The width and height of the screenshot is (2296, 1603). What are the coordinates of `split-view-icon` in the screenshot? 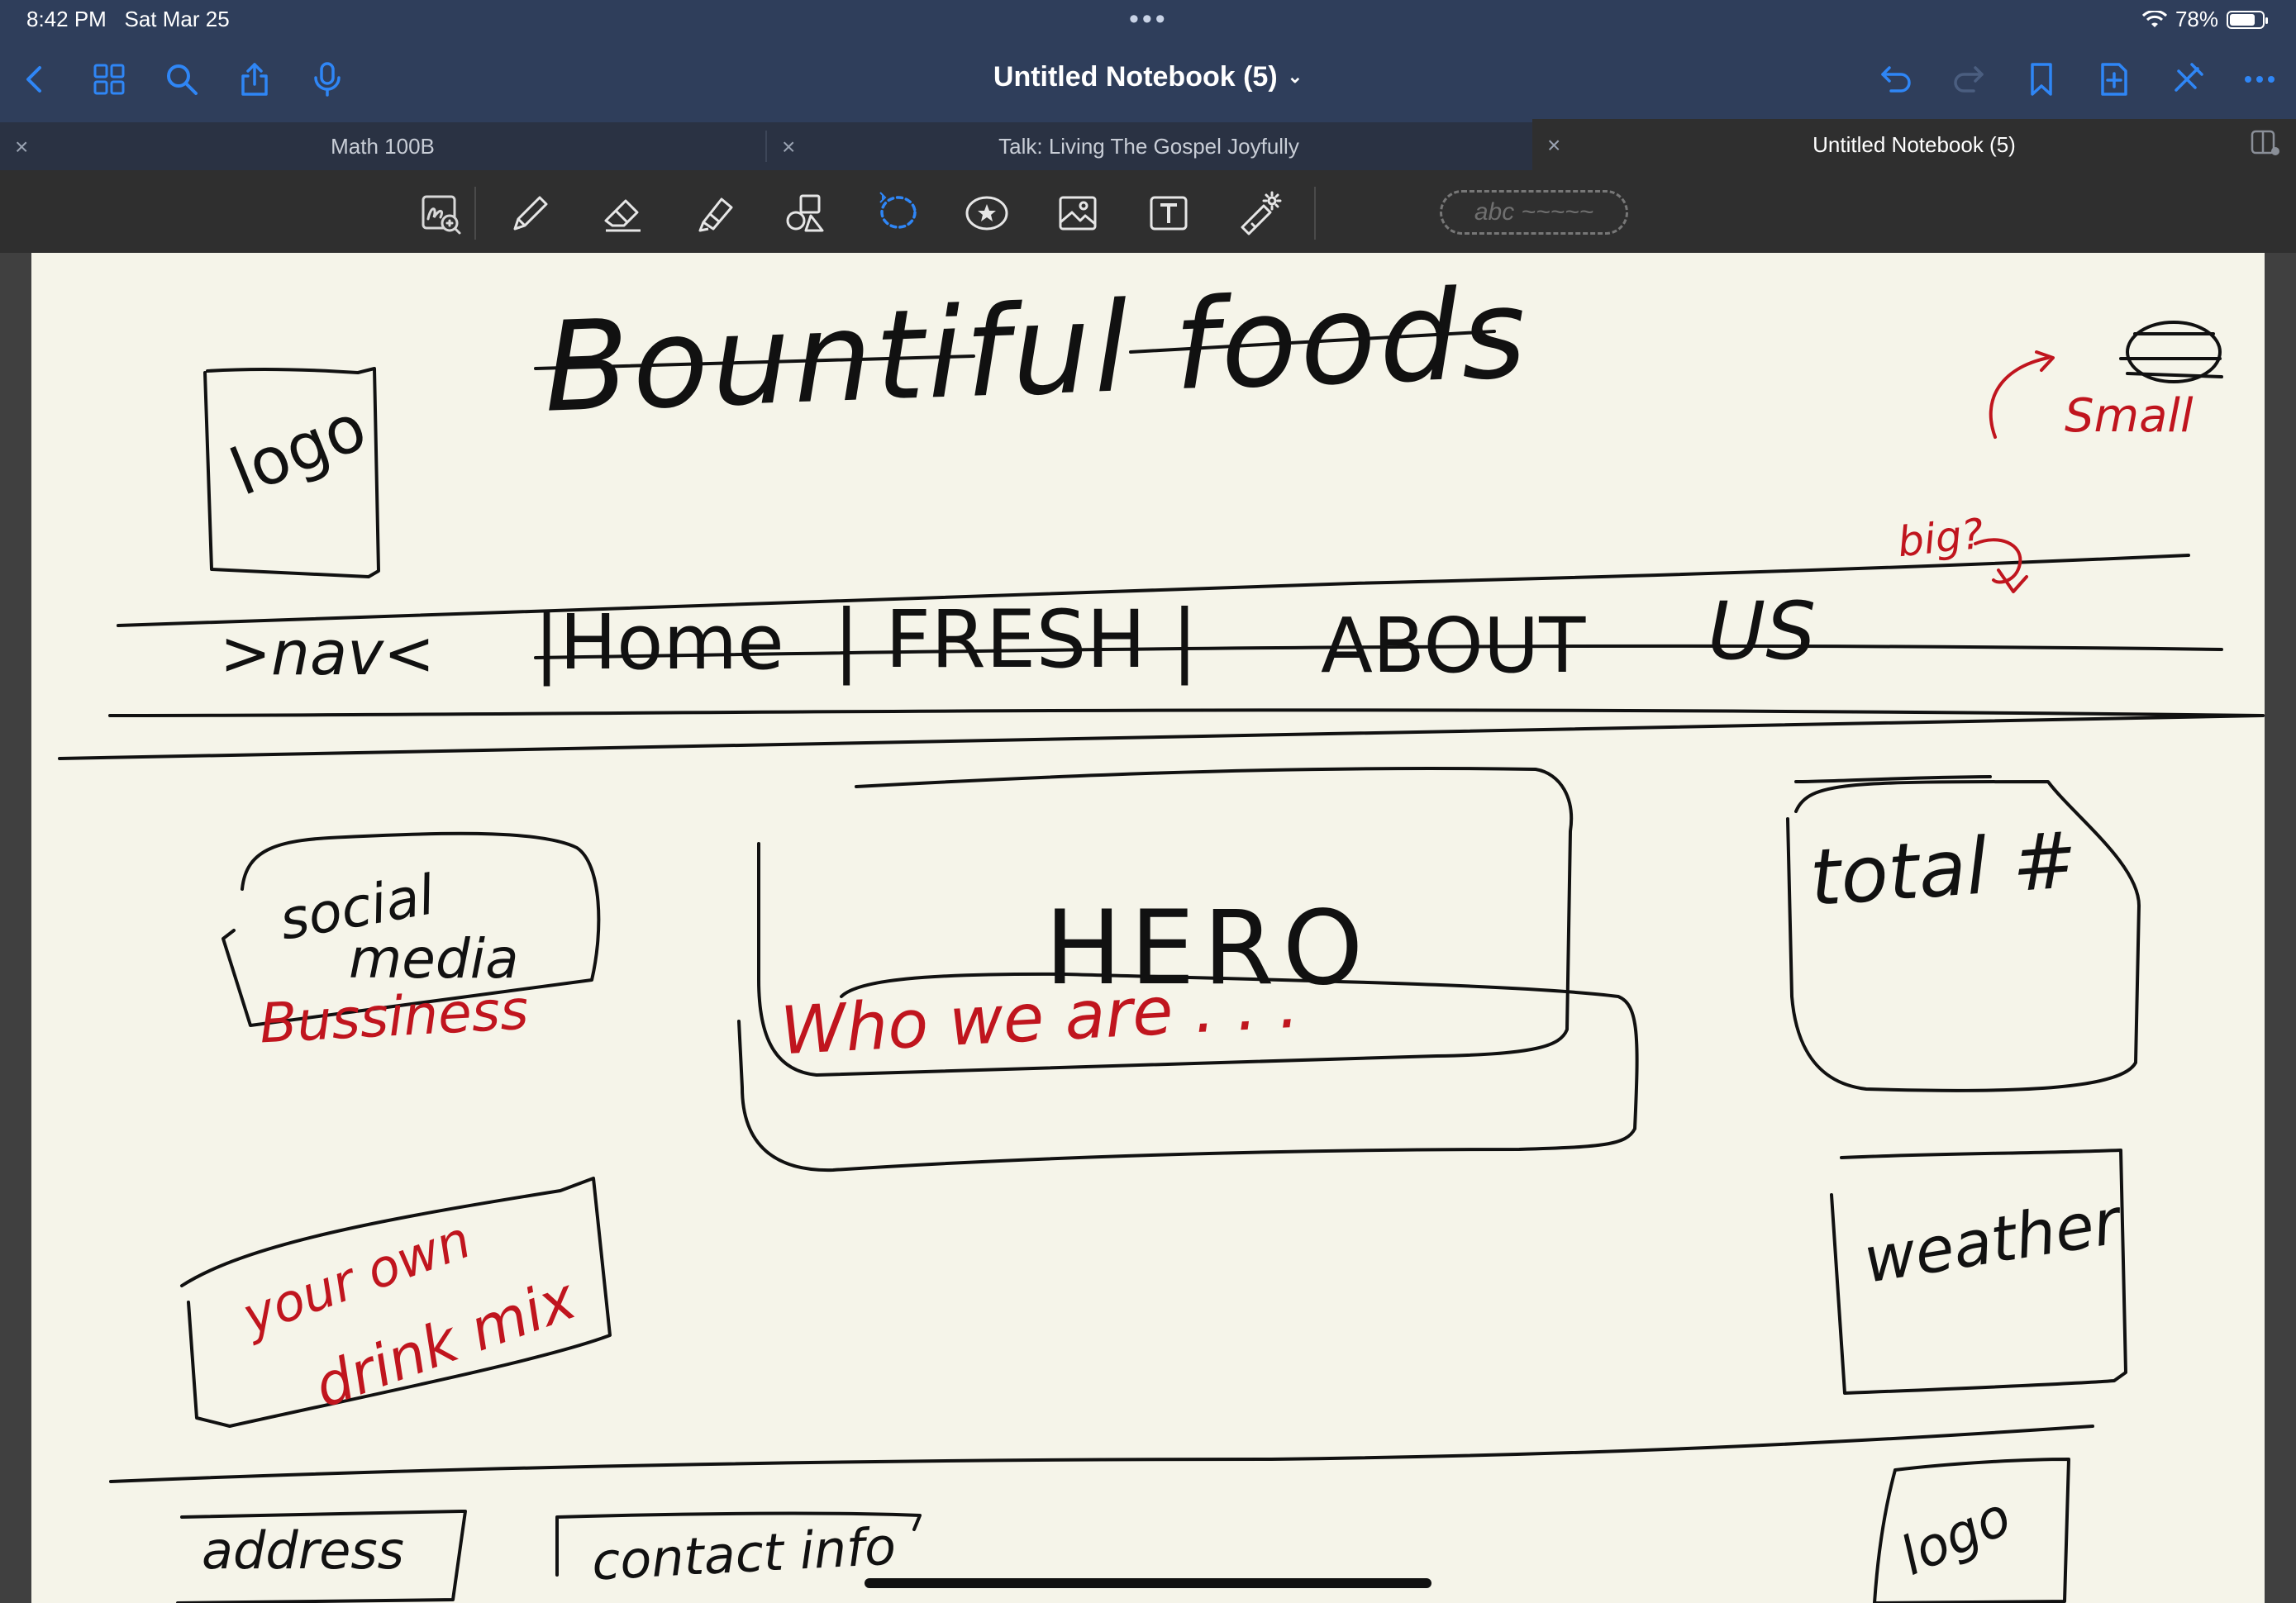 It's located at (2265, 143).